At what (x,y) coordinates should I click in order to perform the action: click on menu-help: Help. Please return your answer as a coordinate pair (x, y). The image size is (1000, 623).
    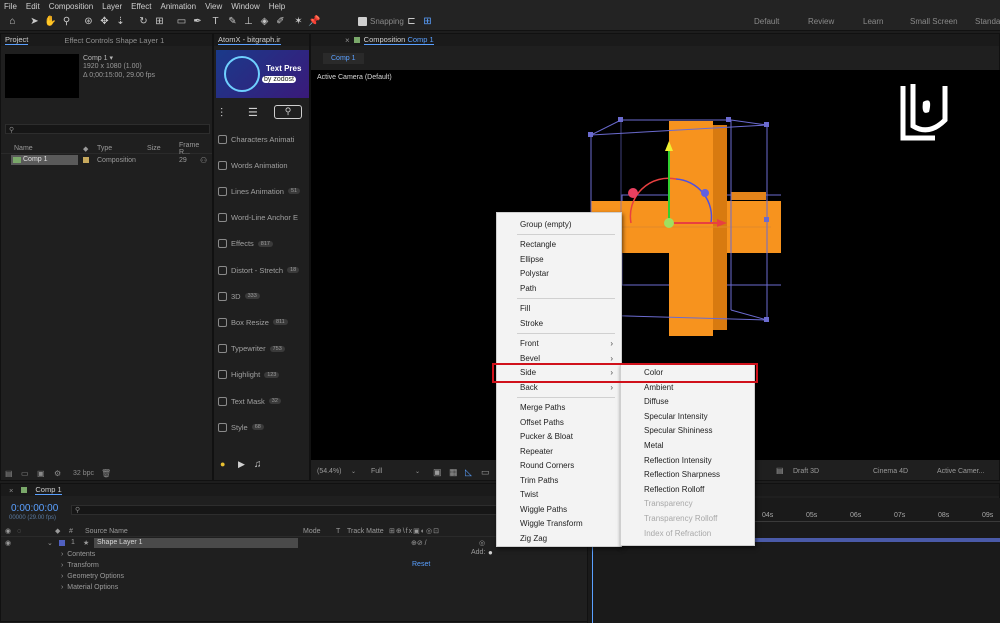
    Looking at the image, I should click on (277, 6).